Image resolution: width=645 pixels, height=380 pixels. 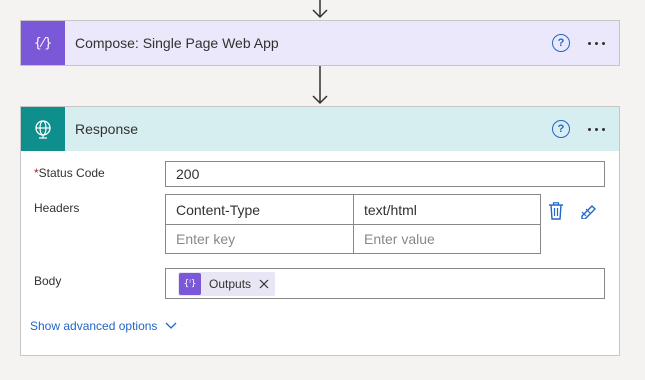 What do you see at coordinates (561, 43) in the screenshot?
I see `compose-help-icon: ?` at bounding box center [561, 43].